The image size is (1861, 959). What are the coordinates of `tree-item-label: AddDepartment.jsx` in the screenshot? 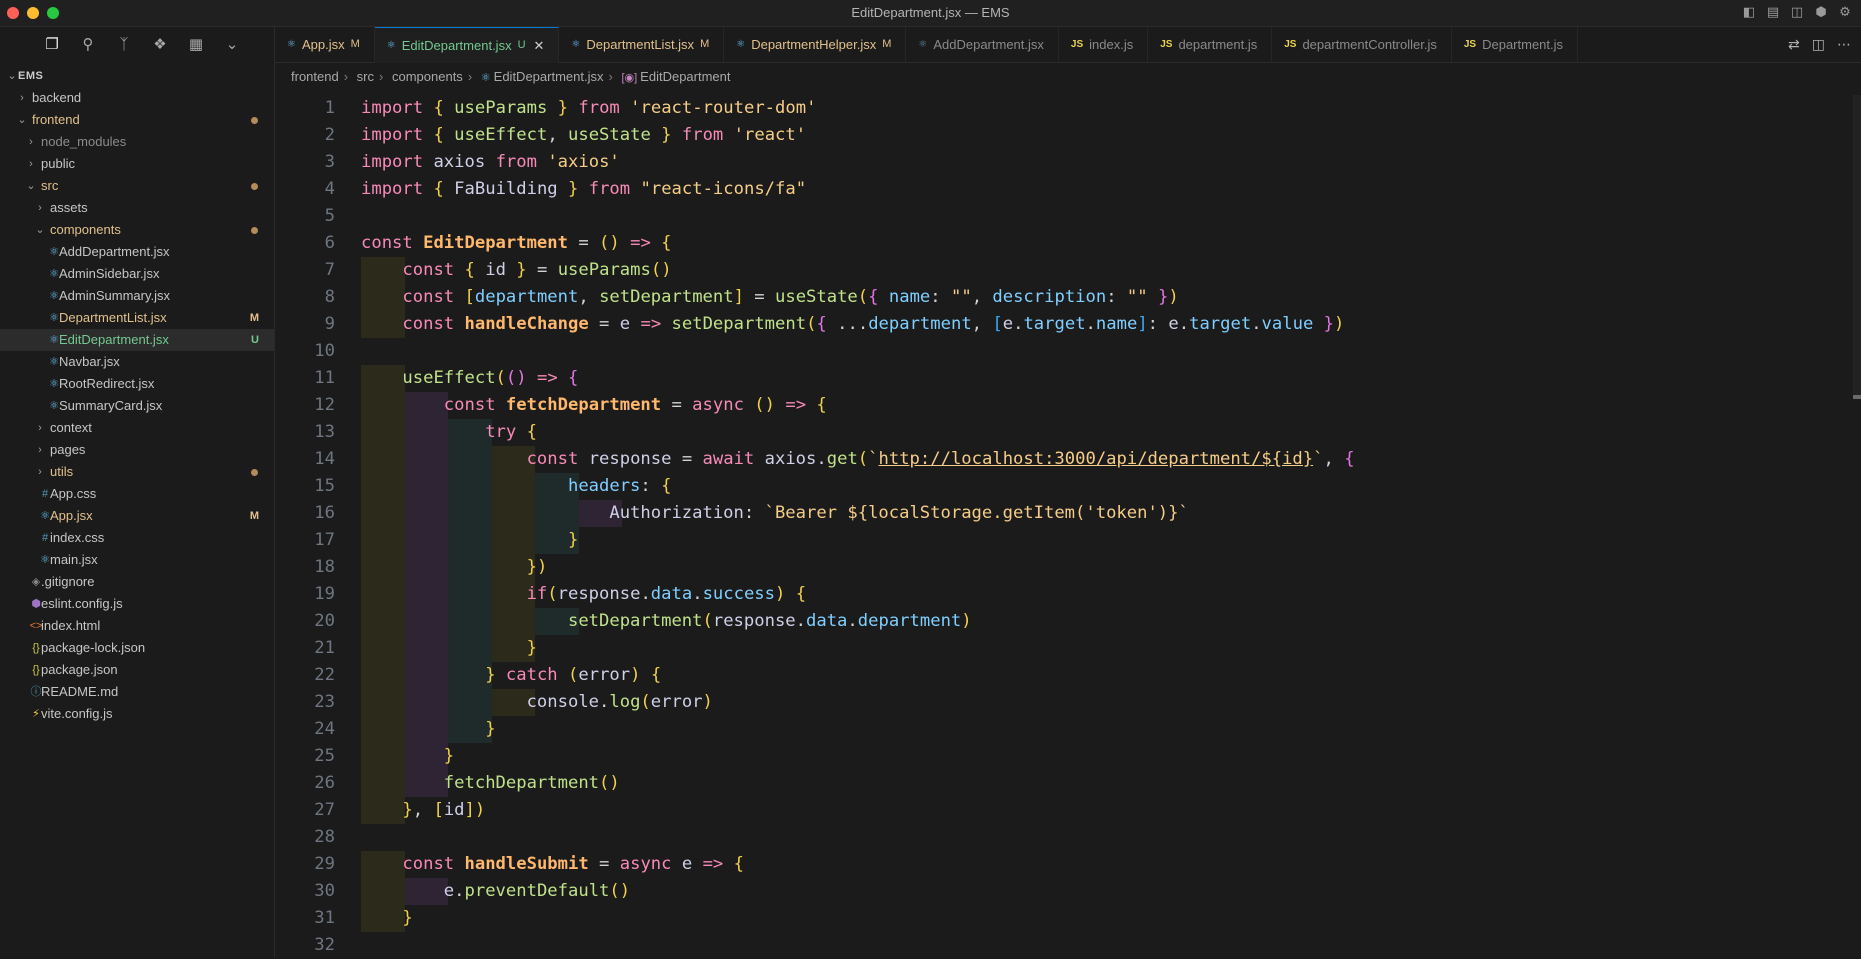 It's located at (114, 251).